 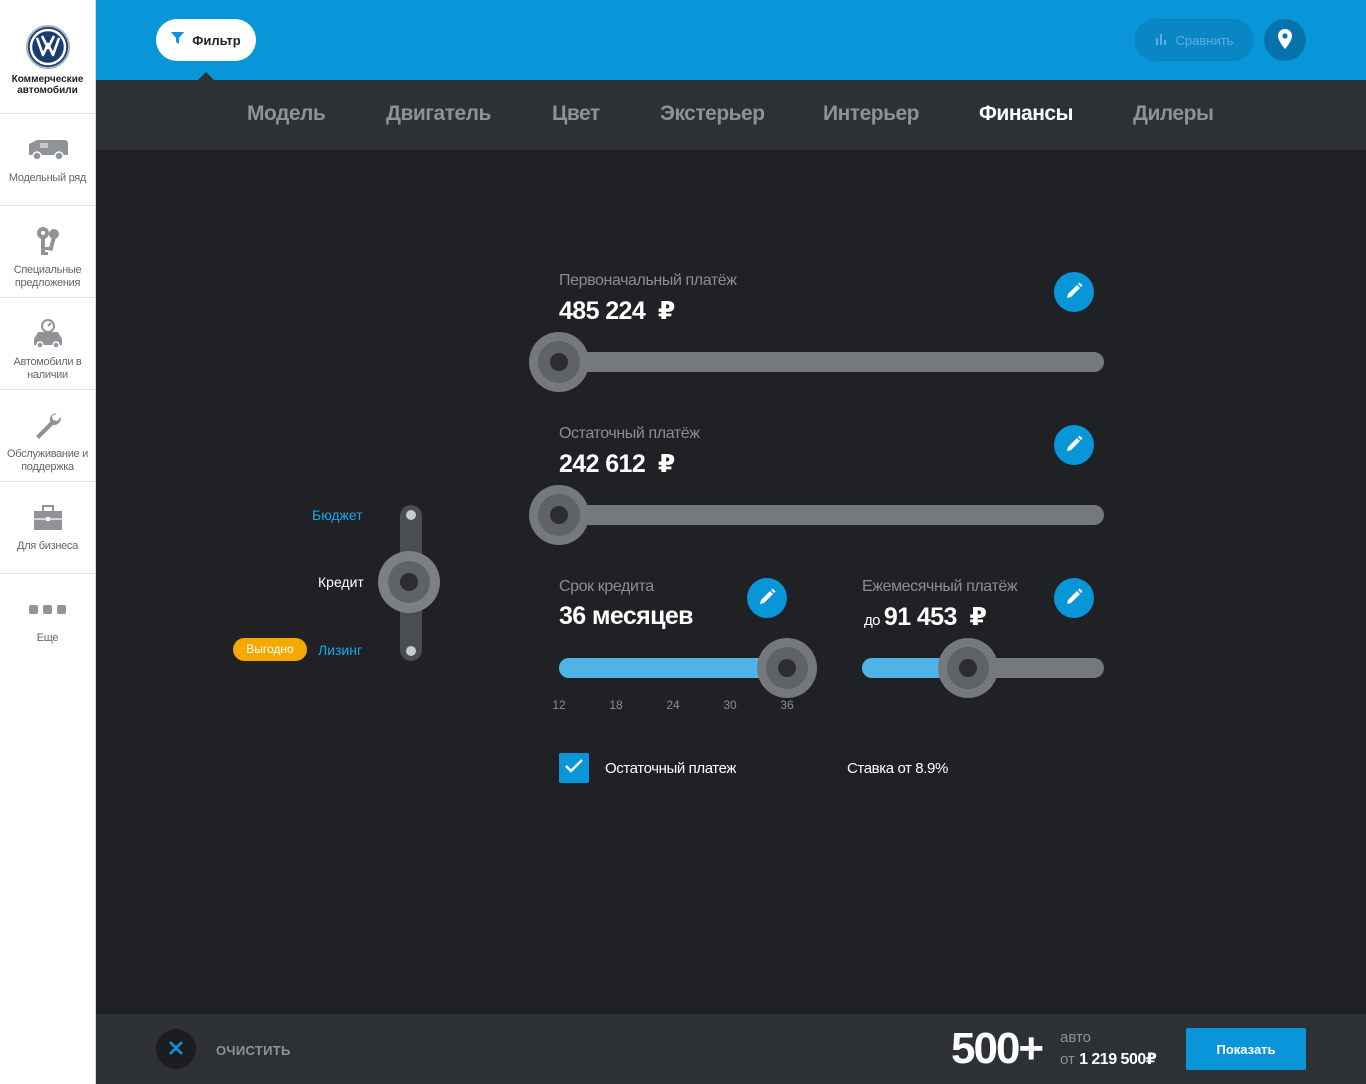 What do you see at coordinates (341, 582) in the screenshot?
I see `mode-credit: Кредит` at bounding box center [341, 582].